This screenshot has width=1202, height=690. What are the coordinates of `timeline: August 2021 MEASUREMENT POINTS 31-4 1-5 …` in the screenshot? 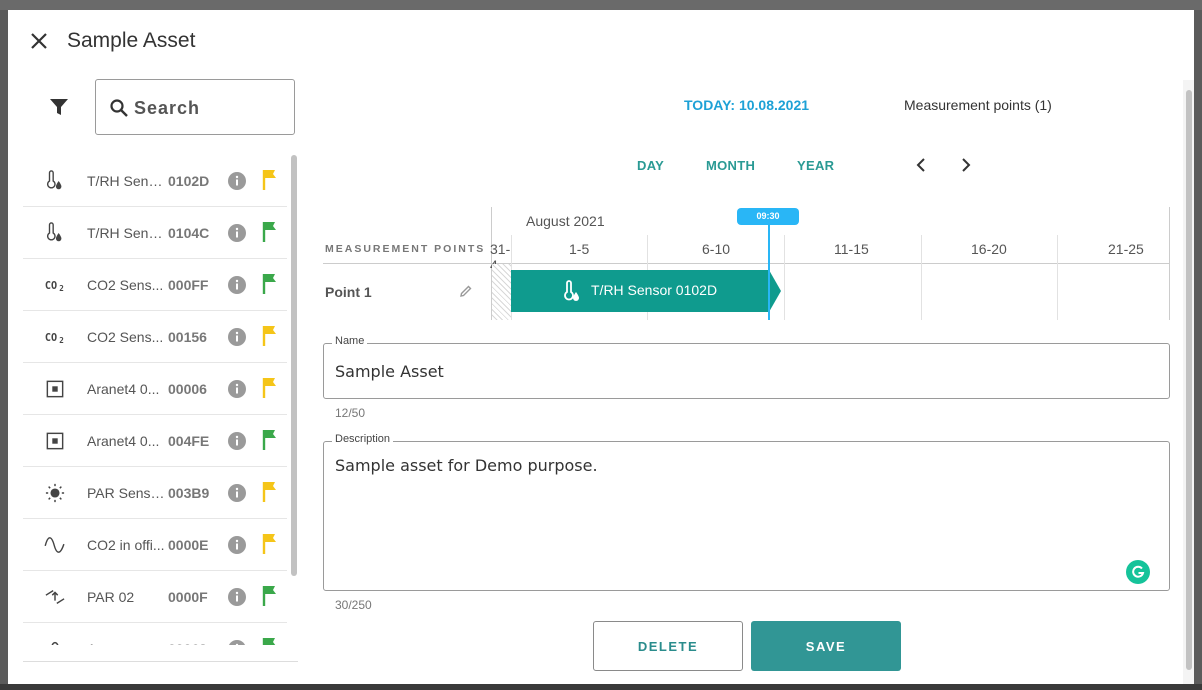 It's located at (746, 263).